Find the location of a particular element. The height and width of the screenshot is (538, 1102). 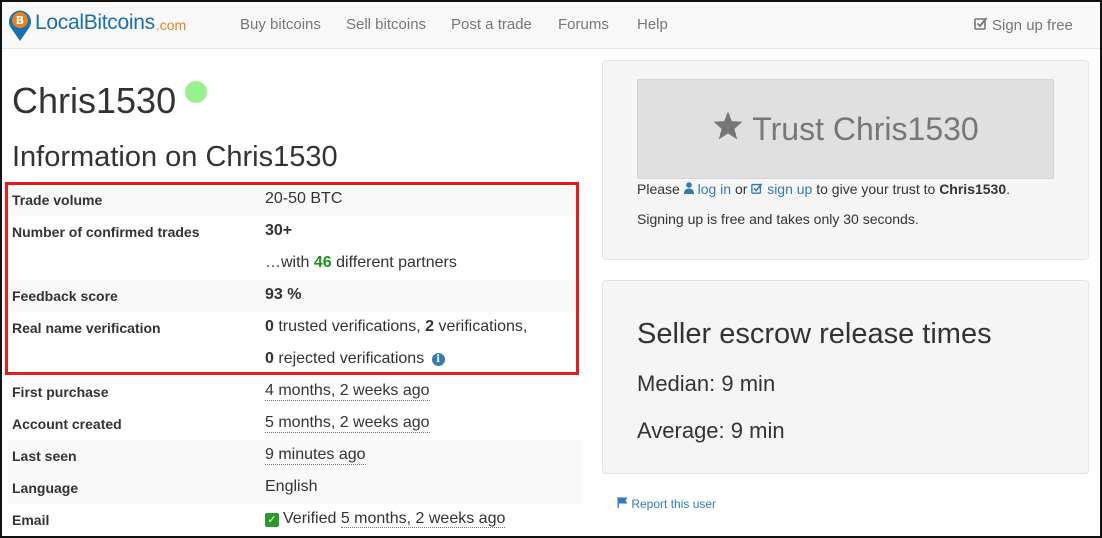

confirmed-trades-label: Number of confirmed trades is located at coordinates (106, 232).